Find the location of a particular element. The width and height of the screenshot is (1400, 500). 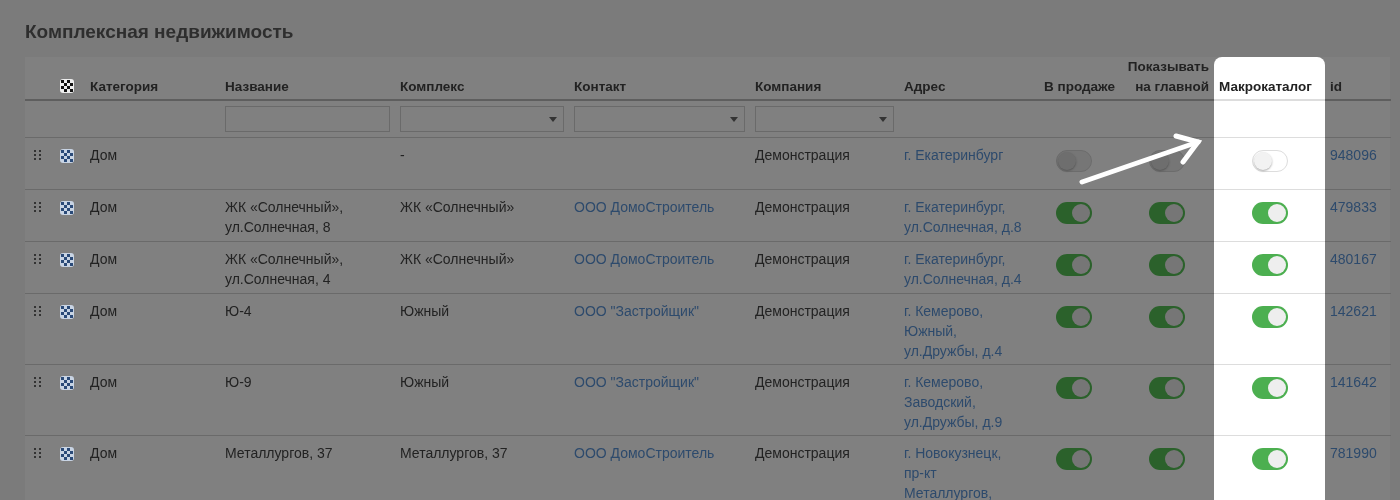

address-link: г. Кемерово, Южный, ул.Дружбы, д.4 is located at coordinates (963, 331).